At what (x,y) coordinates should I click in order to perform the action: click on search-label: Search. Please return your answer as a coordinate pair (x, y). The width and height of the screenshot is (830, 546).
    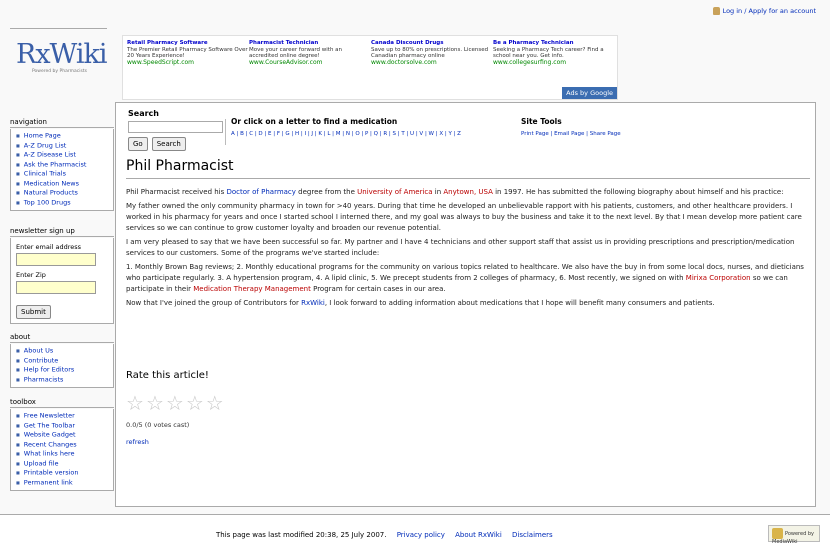
    Looking at the image, I should click on (143, 113).